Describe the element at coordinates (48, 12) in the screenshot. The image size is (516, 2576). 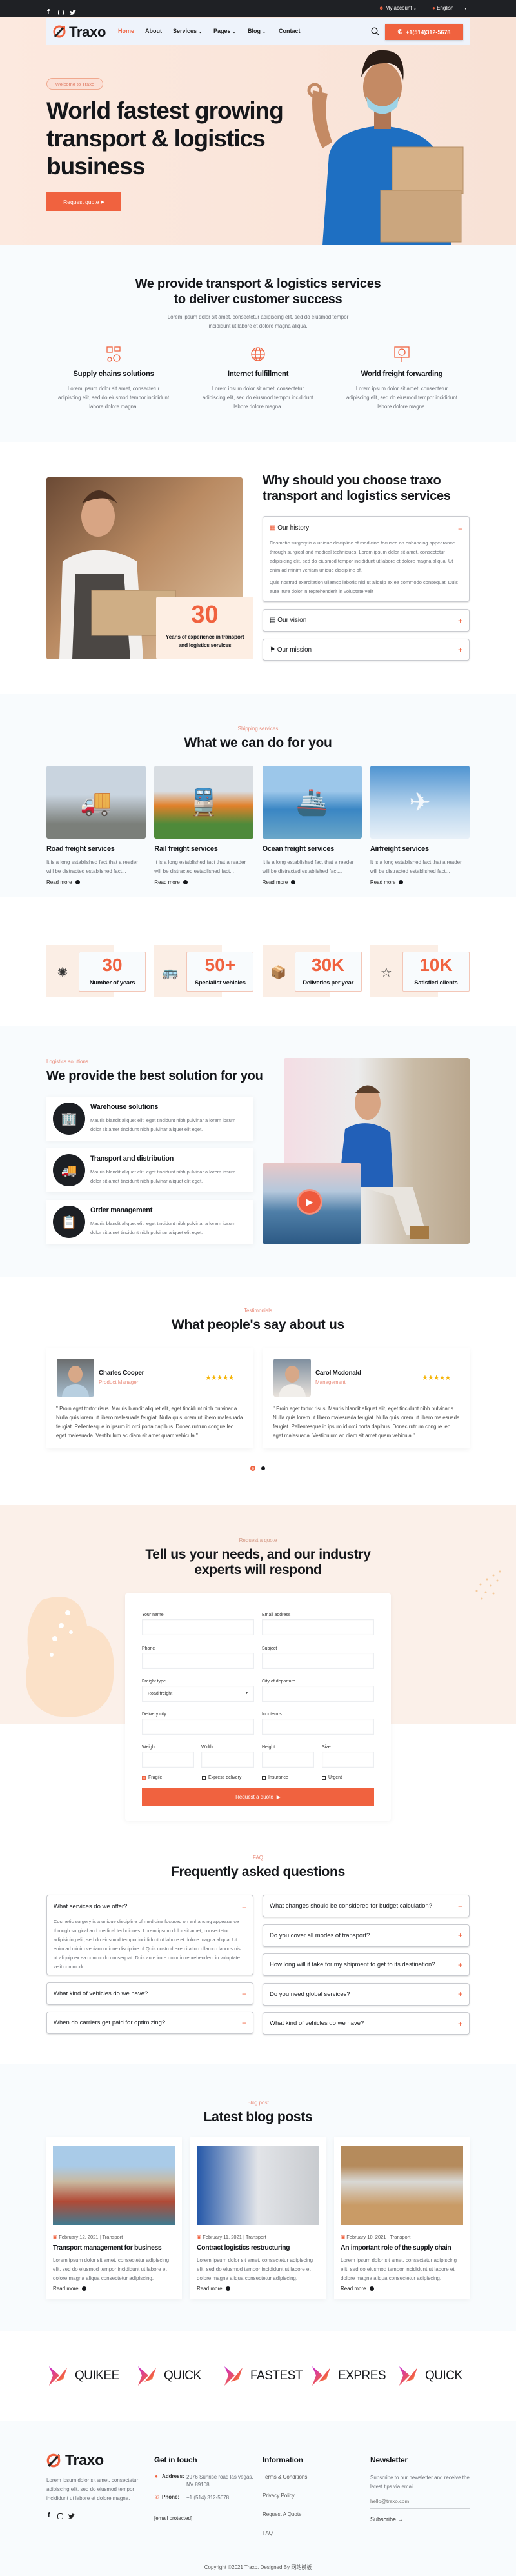
I see `facebook-icon: f` at that location.